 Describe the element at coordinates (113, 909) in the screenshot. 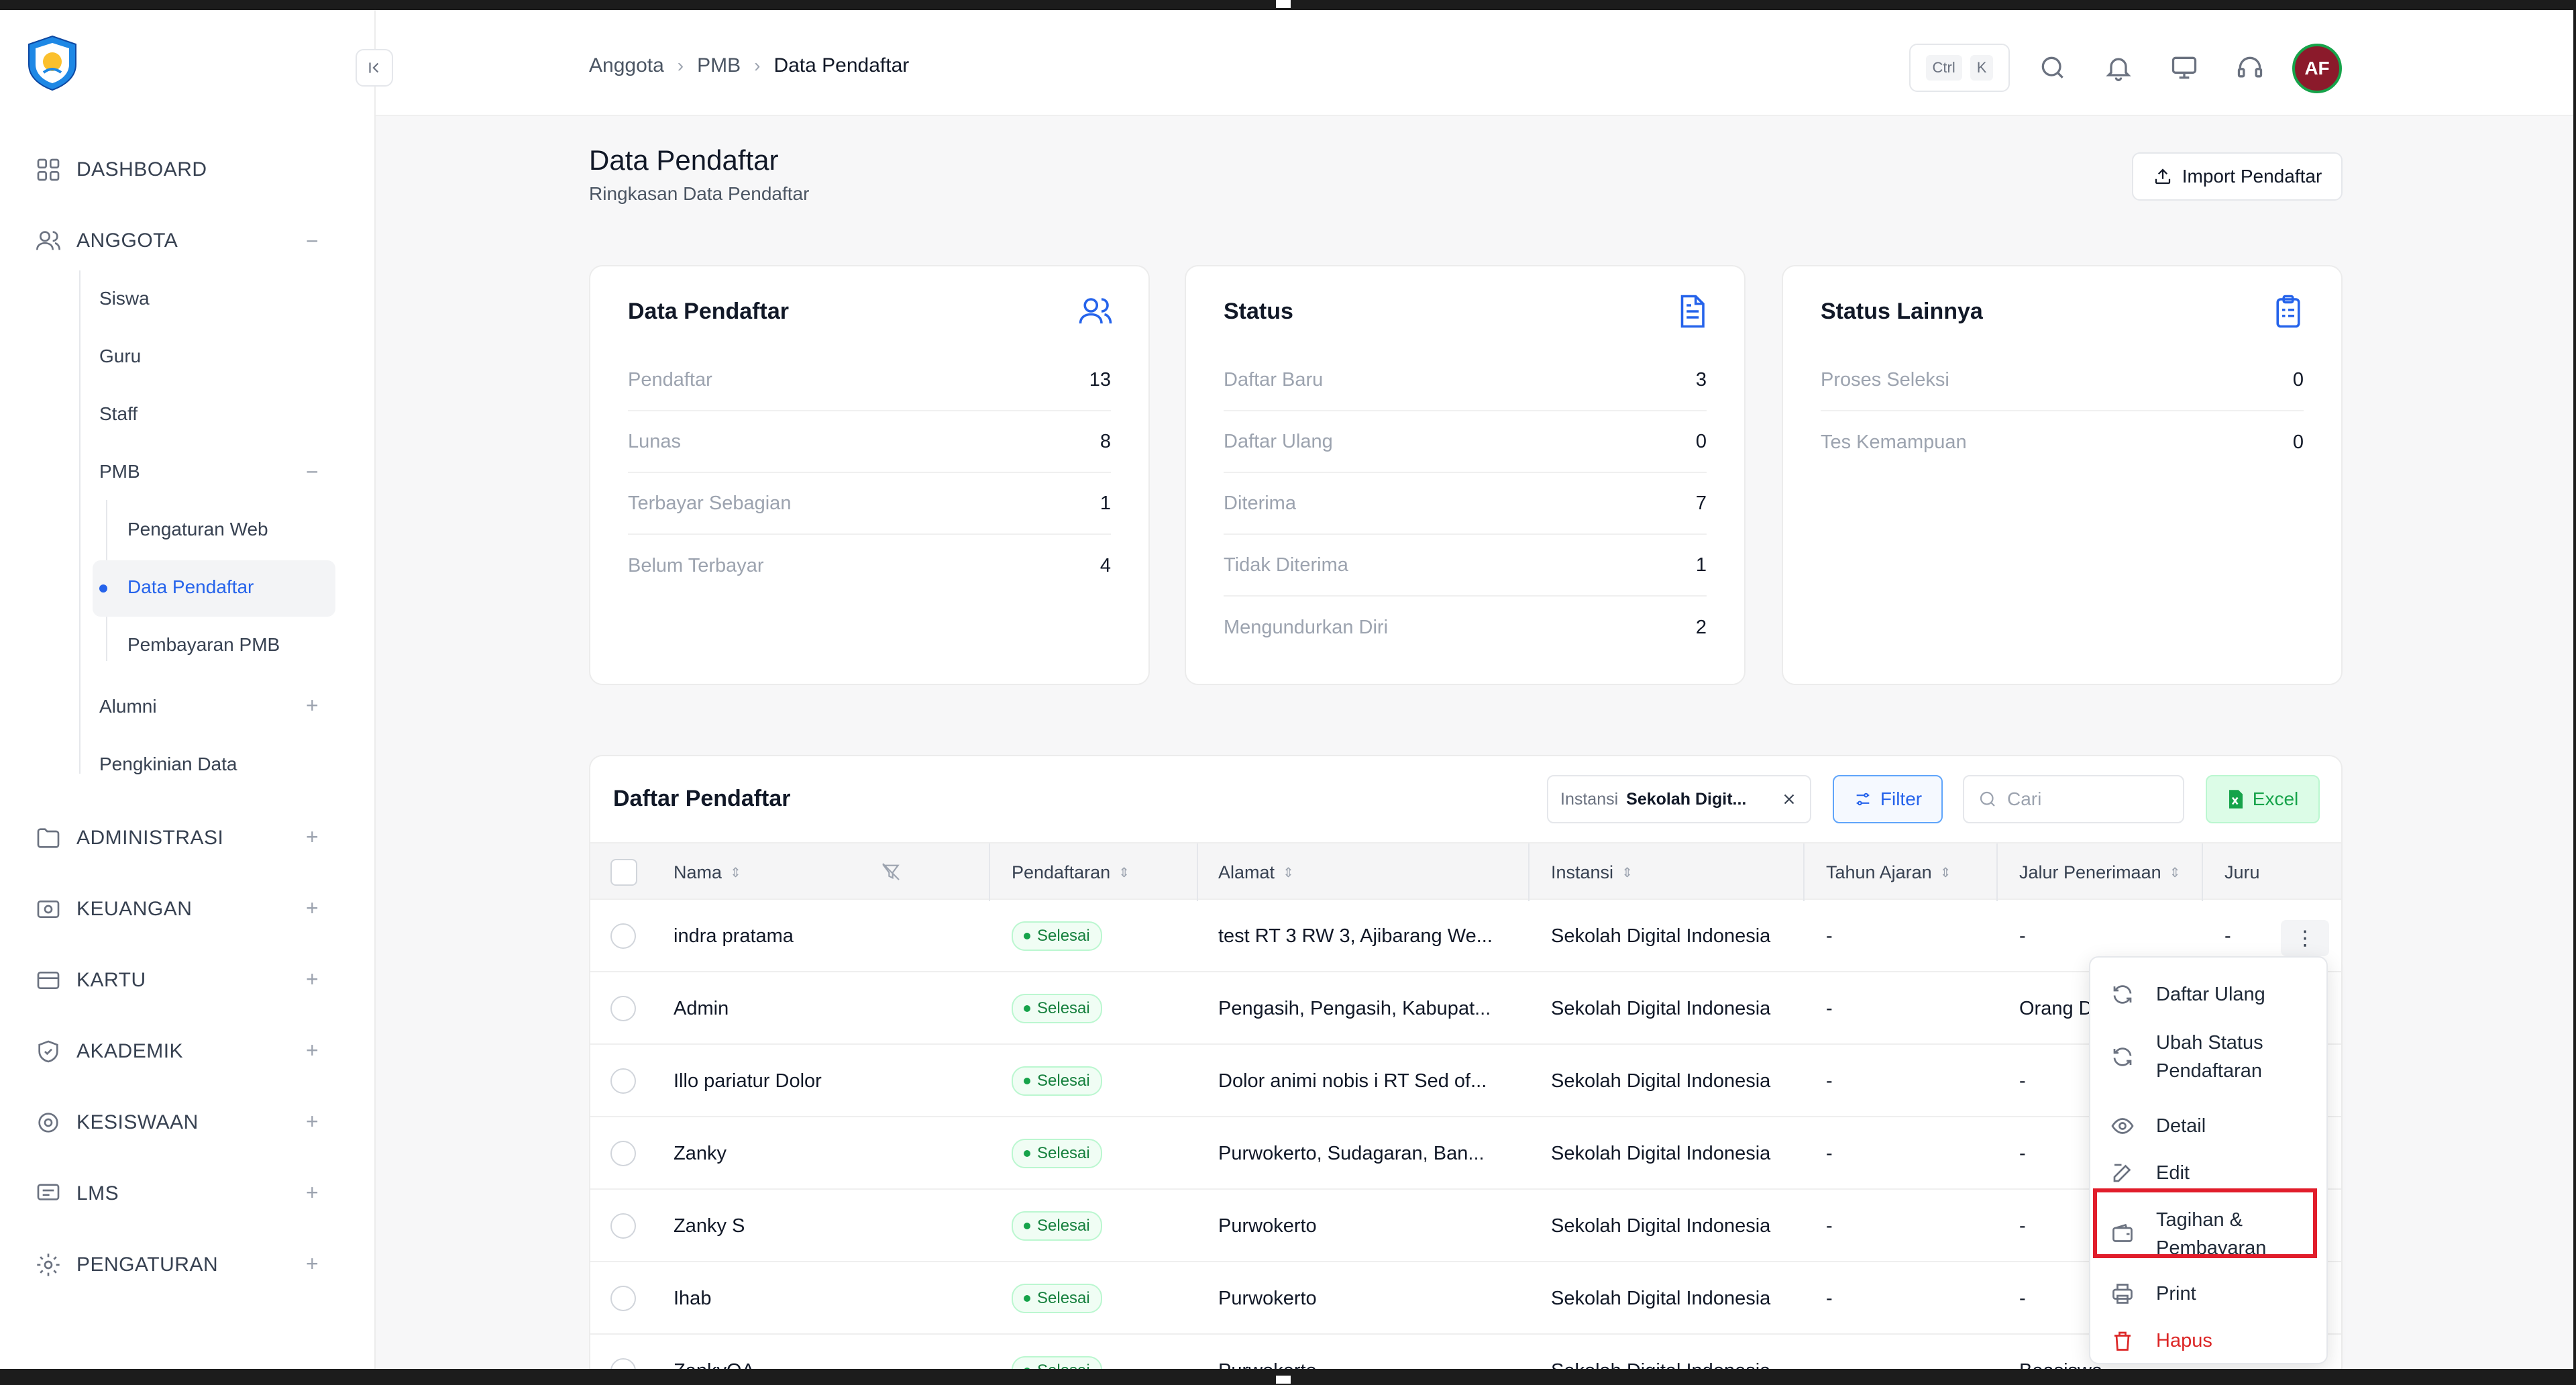

I see `sidebar-item-keuangan: KEUANGAN` at that location.